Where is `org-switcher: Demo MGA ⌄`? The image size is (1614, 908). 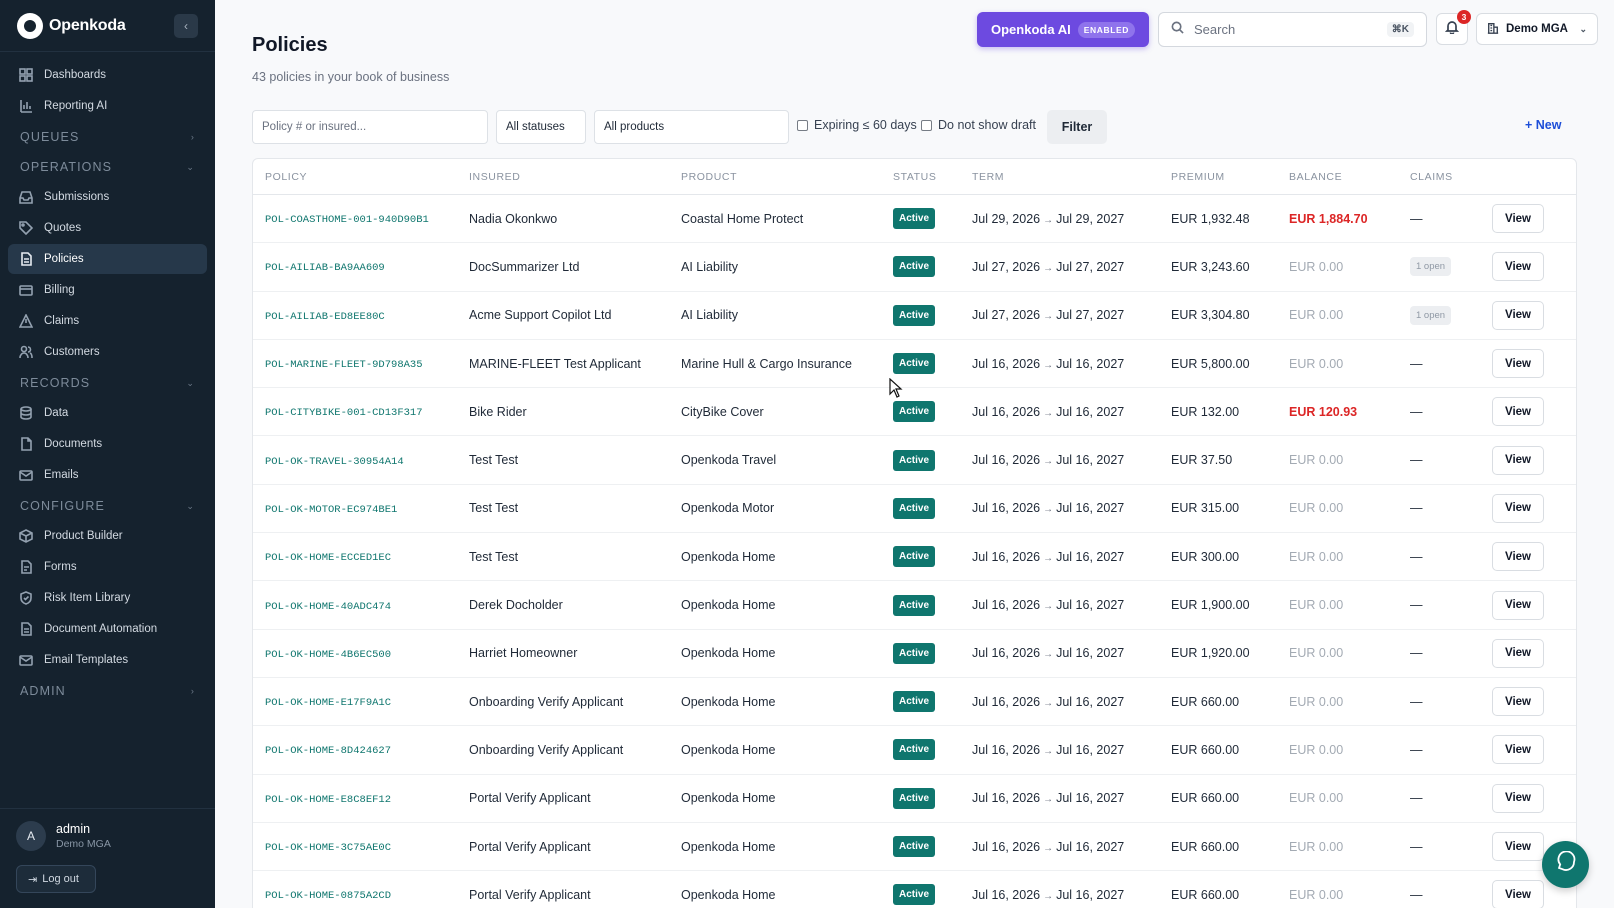 org-switcher: Demo MGA ⌄ is located at coordinates (1537, 29).